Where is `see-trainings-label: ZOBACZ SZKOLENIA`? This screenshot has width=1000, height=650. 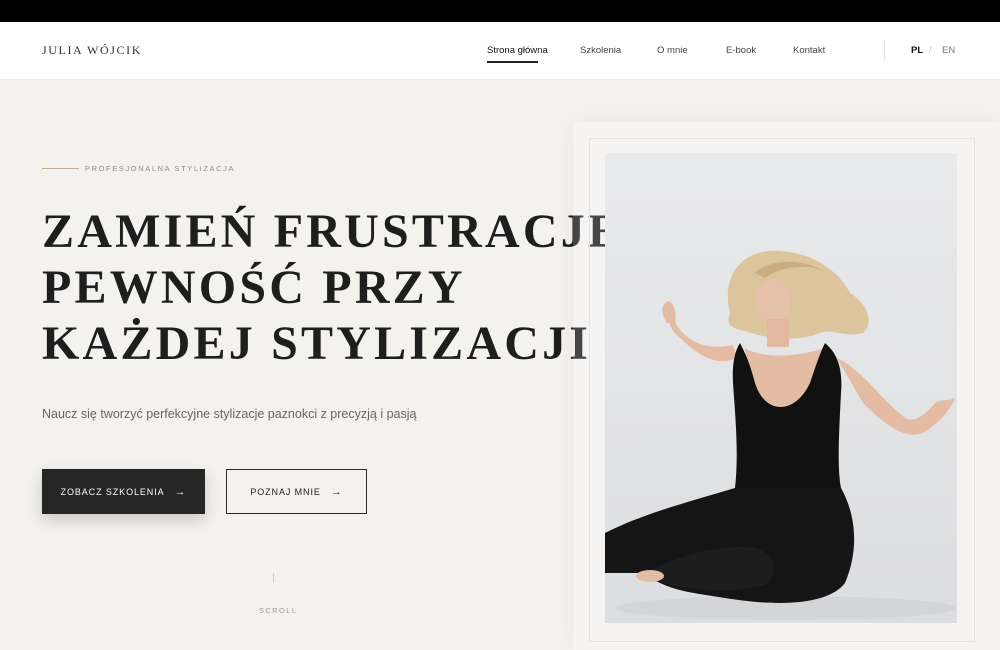
see-trainings-label: ZOBACZ SZKOLENIA is located at coordinates (112, 491).